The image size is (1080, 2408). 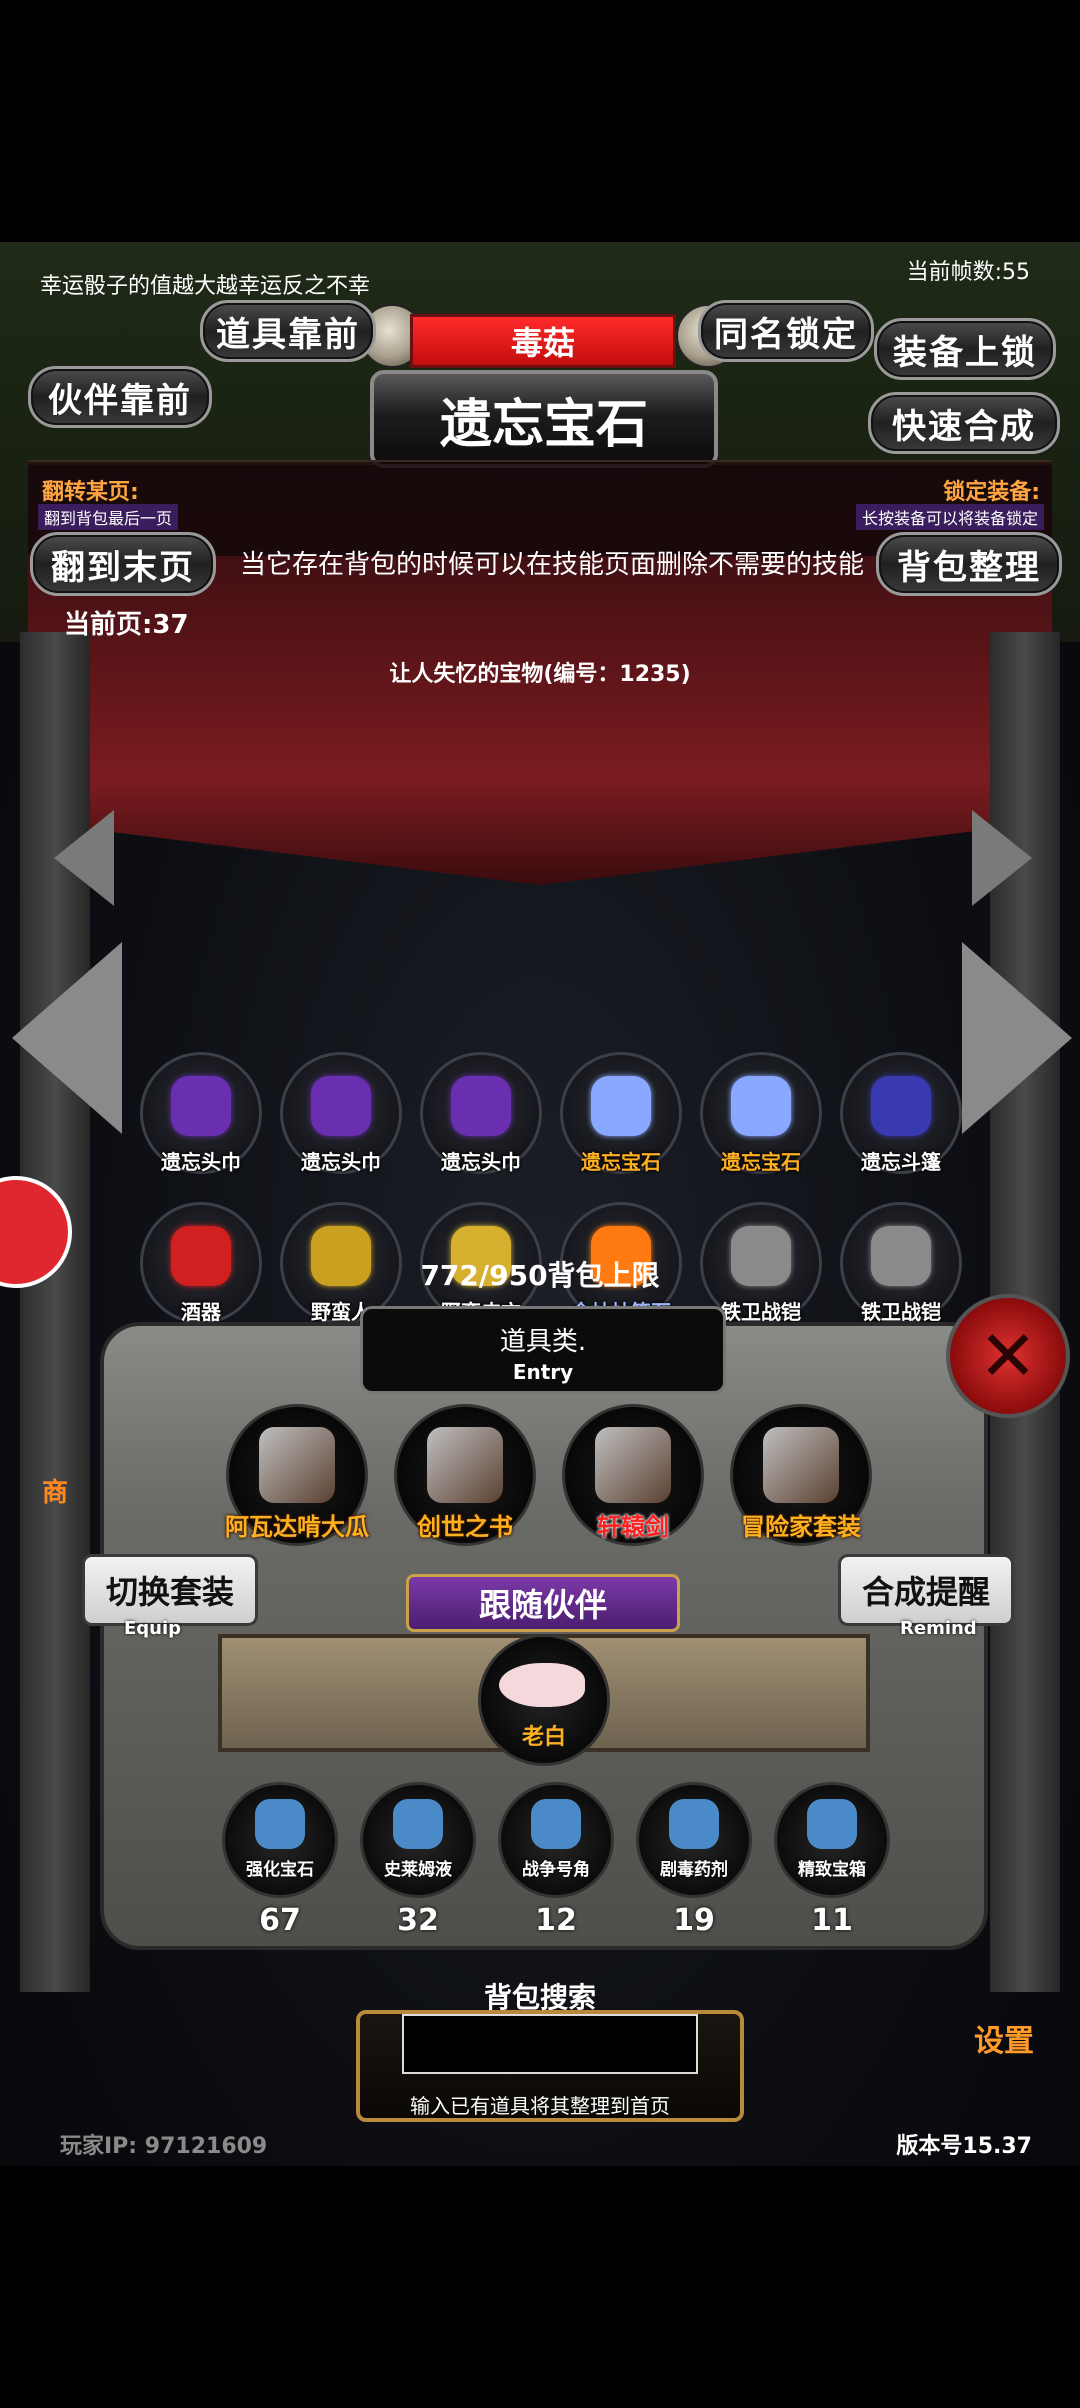 I want to click on dolphin-icon, so click(x=542, y=1685).